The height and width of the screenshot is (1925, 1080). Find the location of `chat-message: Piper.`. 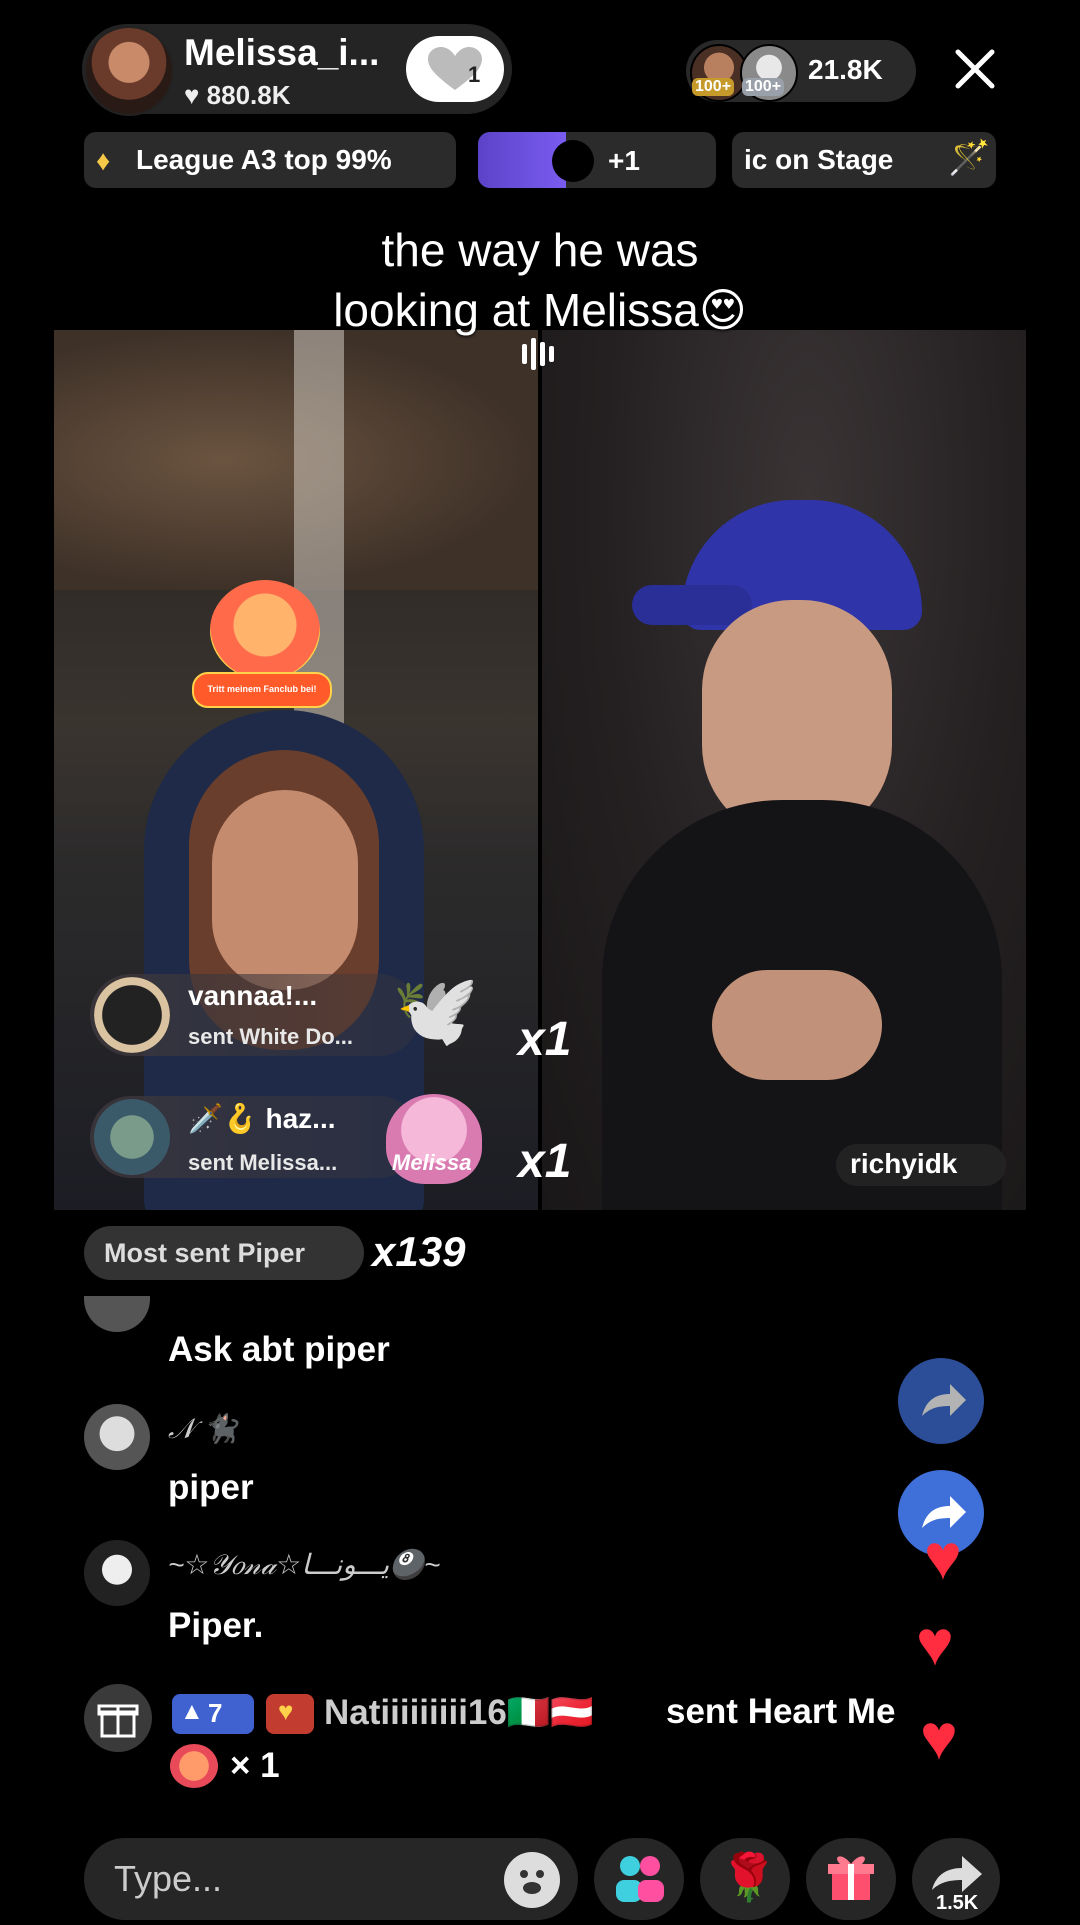

chat-message: Piper. is located at coordinates (216, 1625).